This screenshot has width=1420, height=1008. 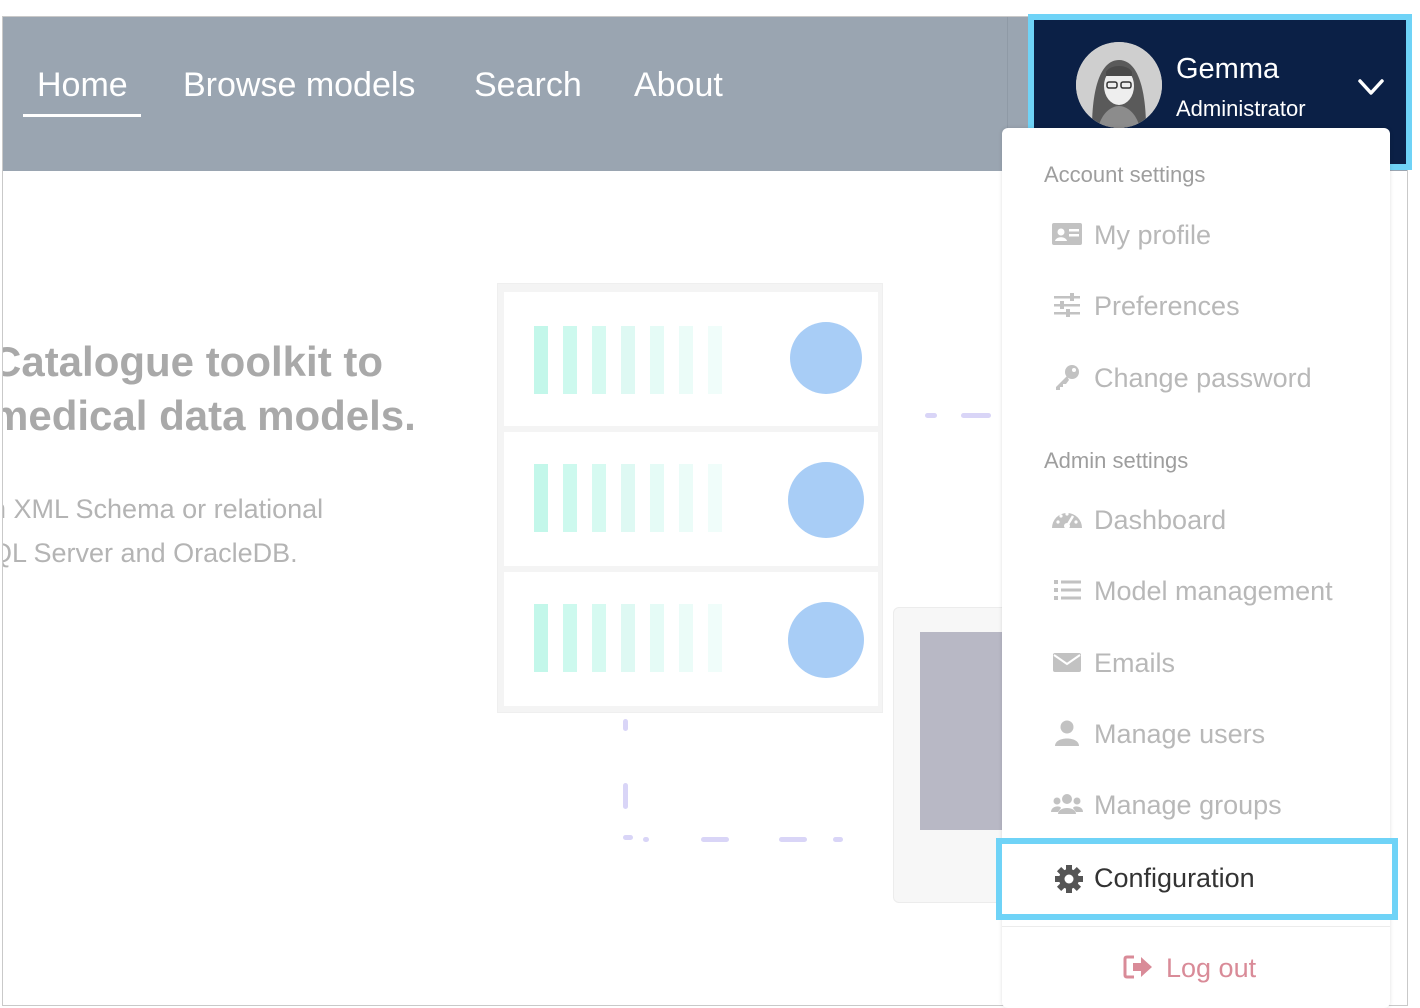 What do you see at coordinates (1067, 733) in the screenshot?
I see `user-icon` at bounding box center [1067, 733].